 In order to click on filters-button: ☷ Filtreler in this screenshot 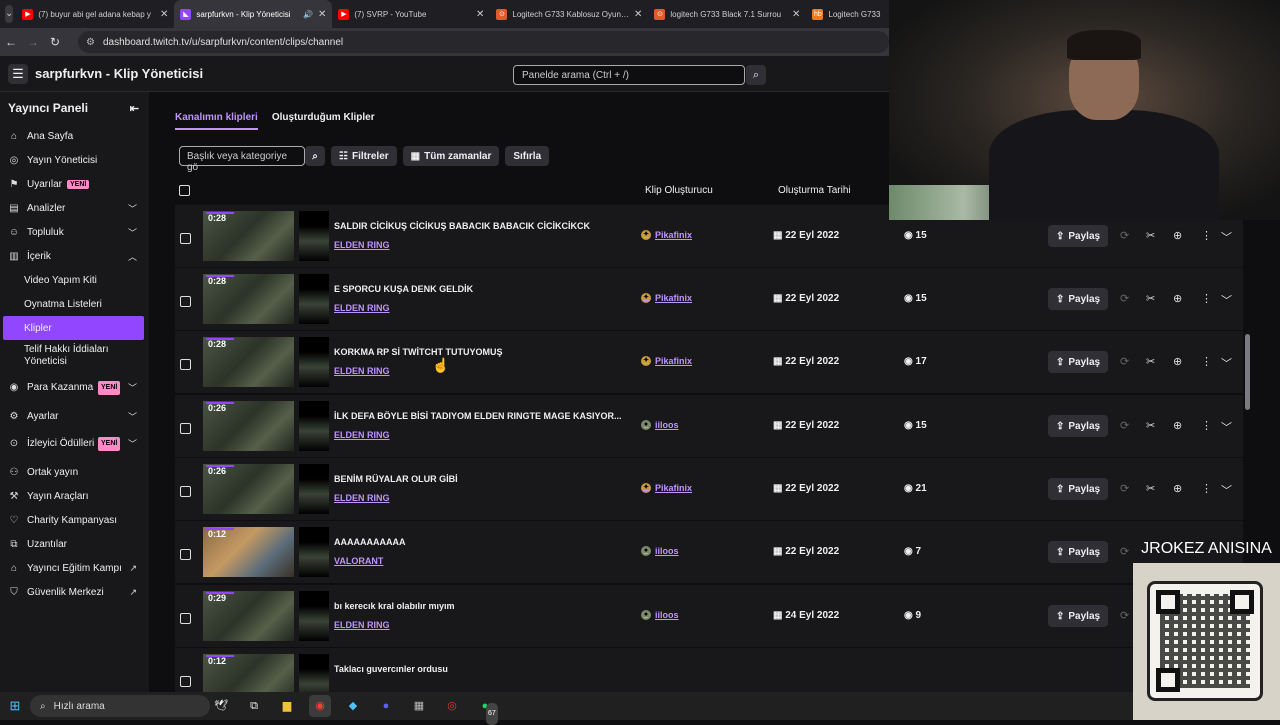, I will do `click(364, 156)`.